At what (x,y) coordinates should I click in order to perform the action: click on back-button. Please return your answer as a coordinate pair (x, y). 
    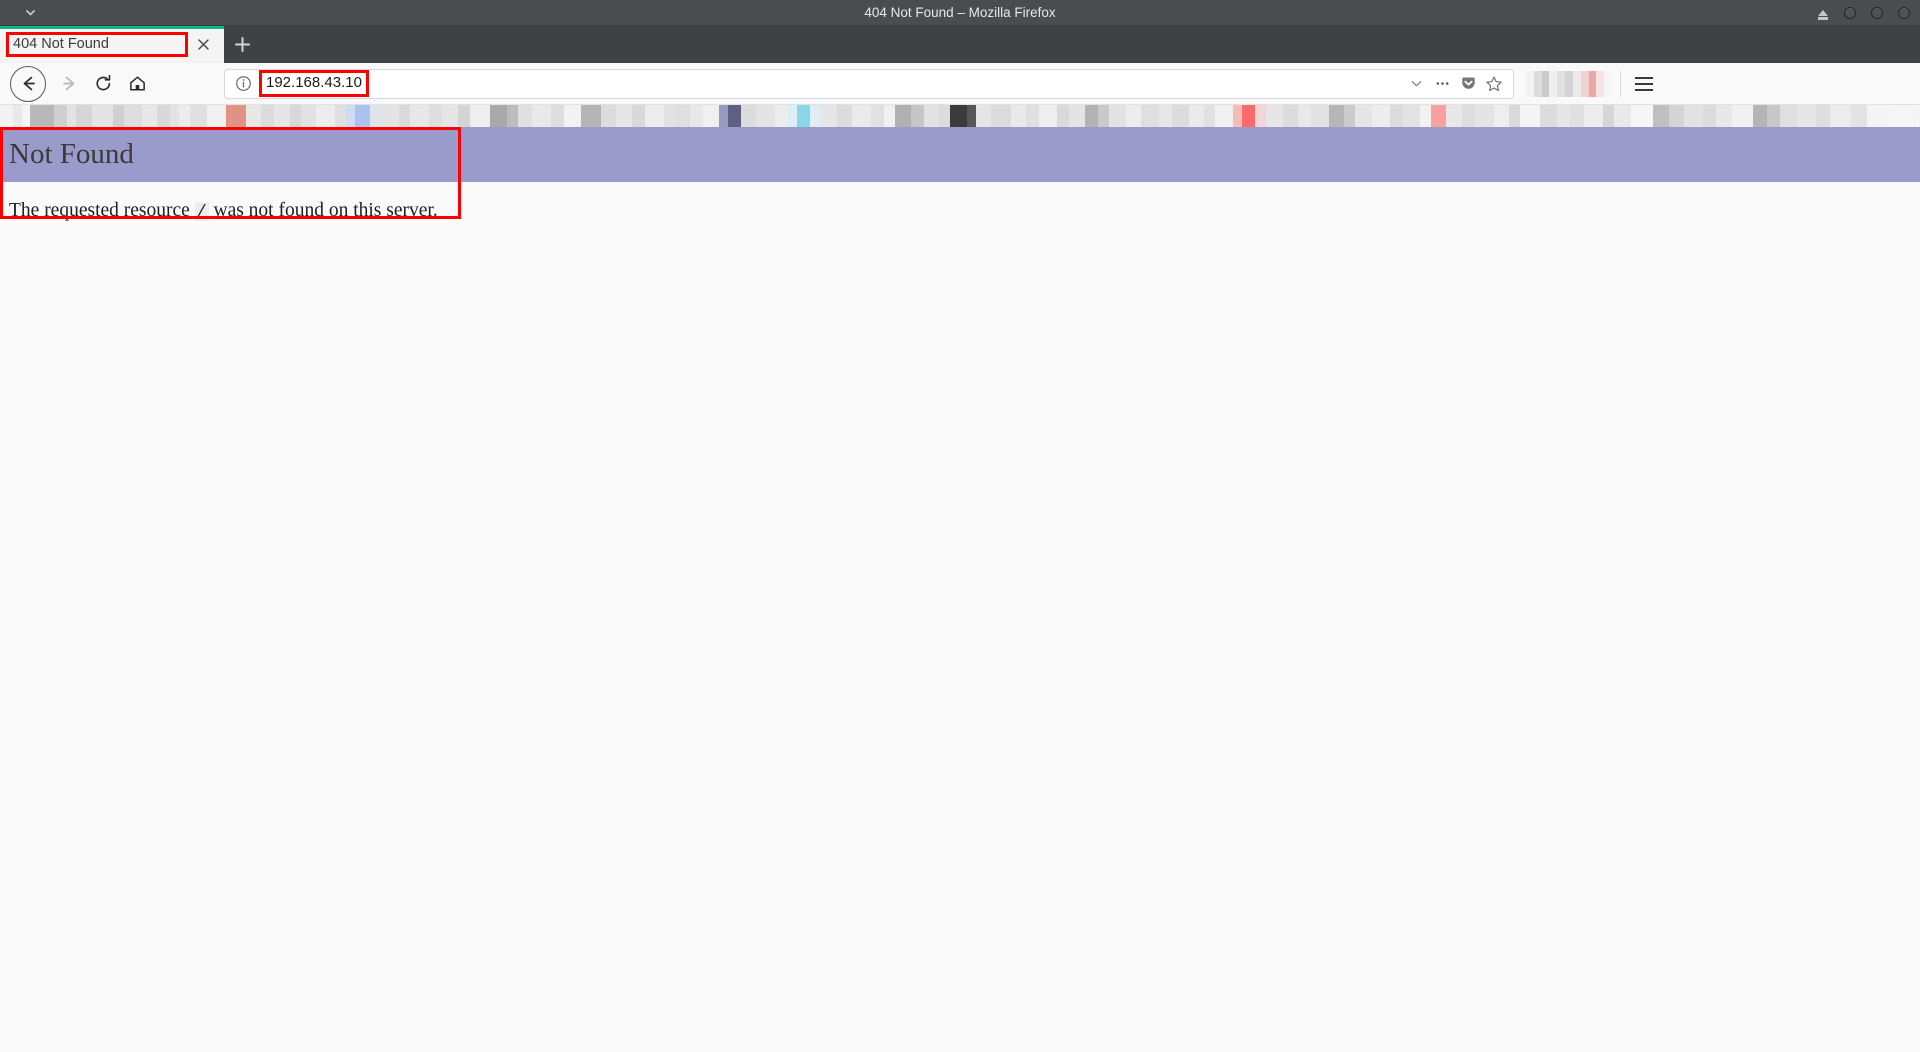
    Looking at the image, I should click on (28, 83).